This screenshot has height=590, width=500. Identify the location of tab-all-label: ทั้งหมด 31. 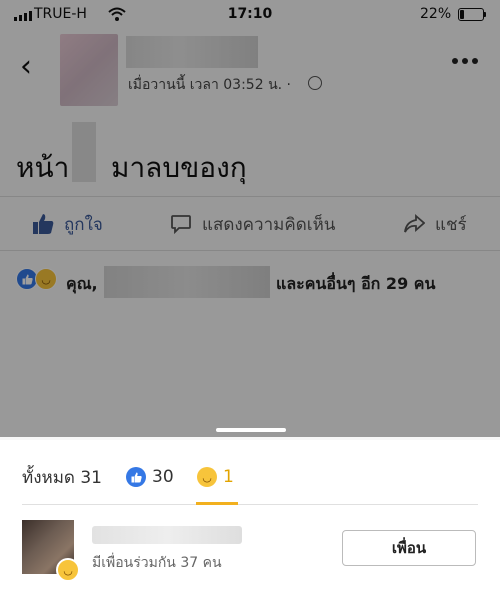
(62, 477).